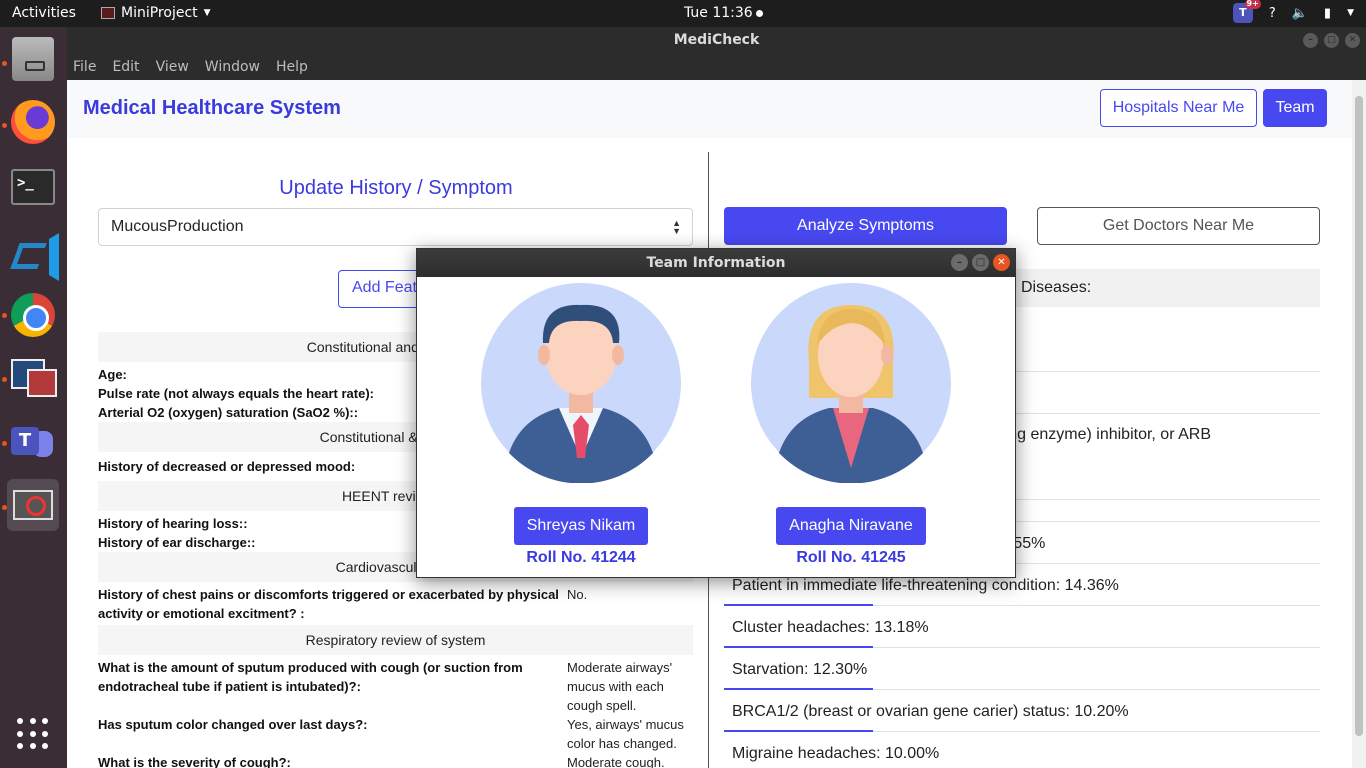  I want to click on dialog-minimize-icon: –, so click(959, 262).